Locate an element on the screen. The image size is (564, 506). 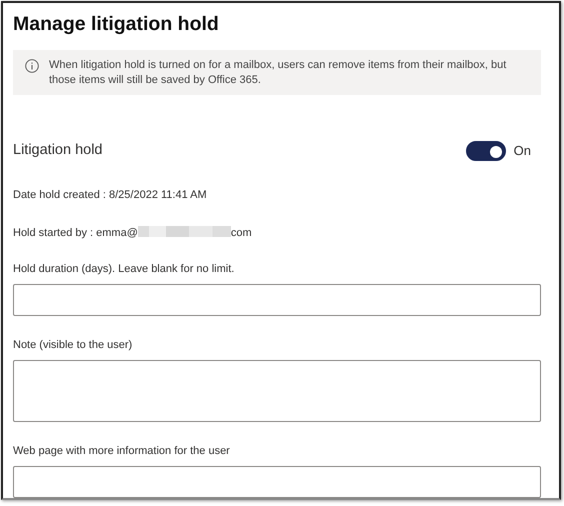
text-area is located at coordinates (277, 391).